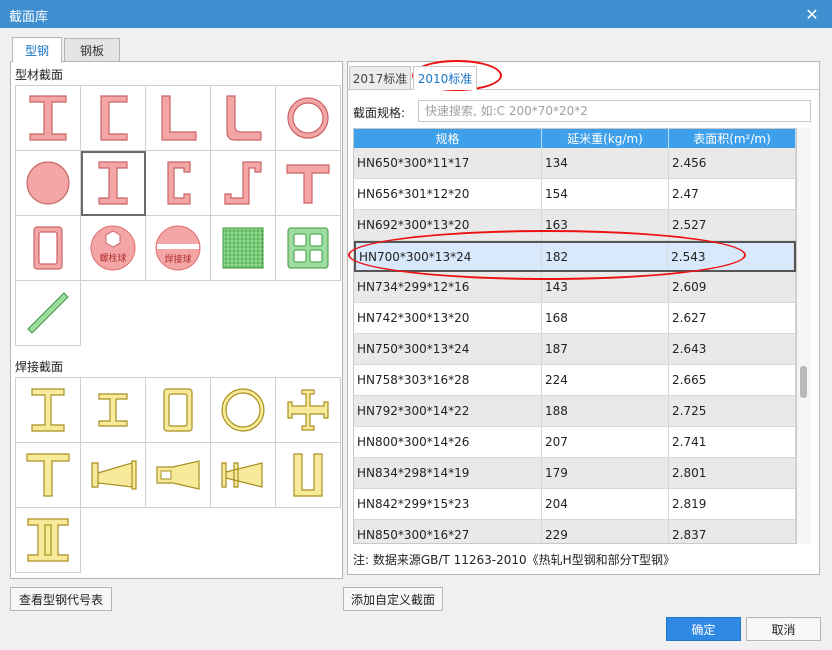  I want to click on line-section-cell, so click(48, 313).